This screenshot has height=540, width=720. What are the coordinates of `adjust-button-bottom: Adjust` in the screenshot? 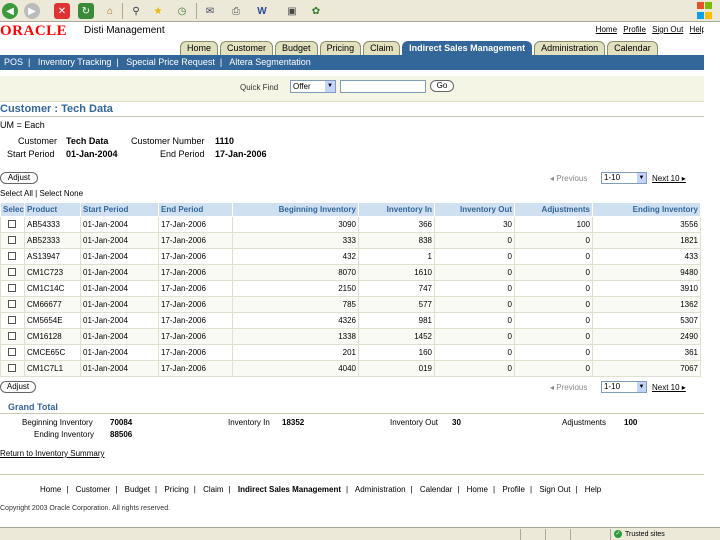 It's located at (18, 387).